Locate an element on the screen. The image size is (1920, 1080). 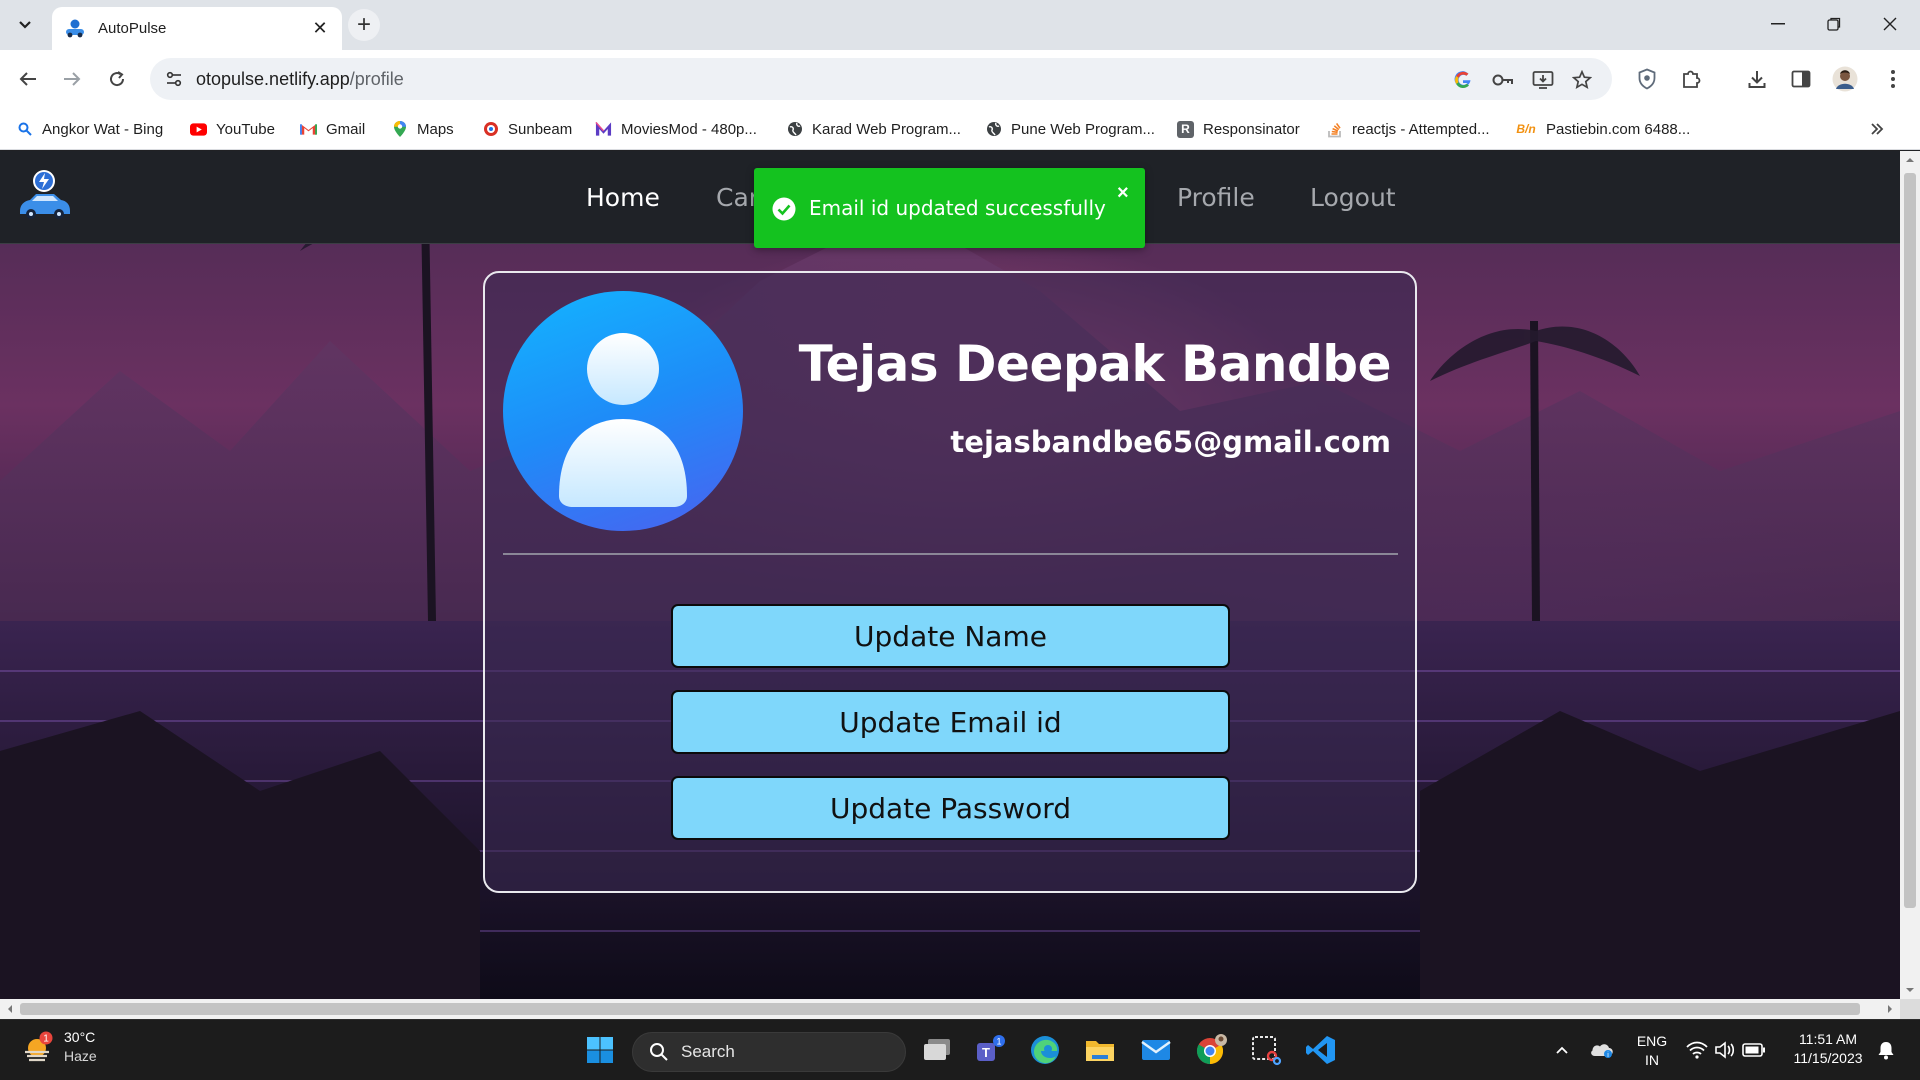
chrome-menu-icon is located at coordinates (1893, 79).